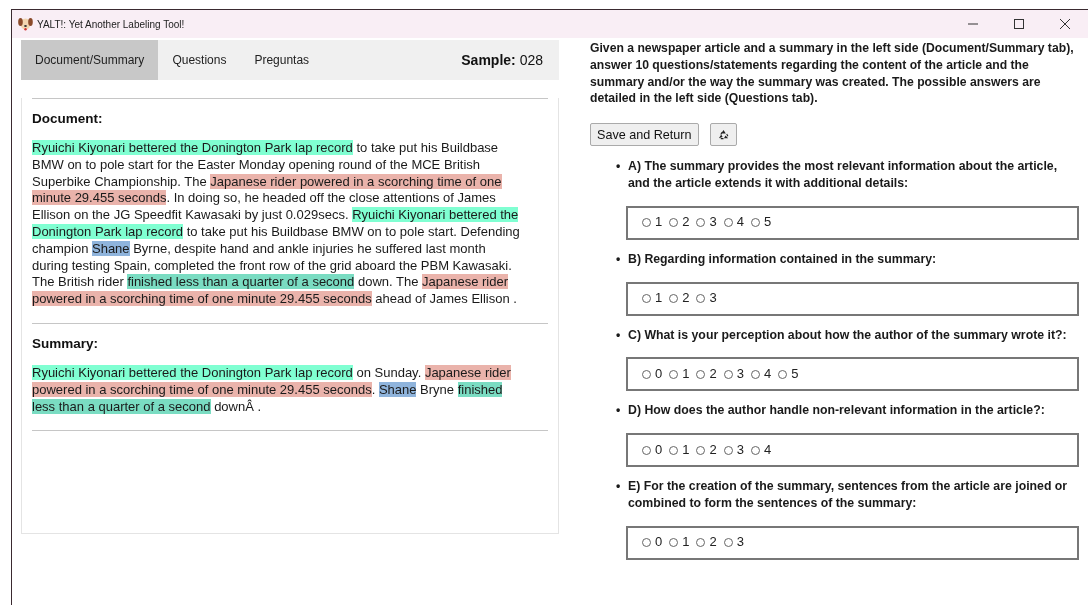 This screenshot has height=605, width=1088. What do you see at coordinates (282, 60) in the screenshot?
I see `tab: Preguntas` at bounding box center [282, 60].